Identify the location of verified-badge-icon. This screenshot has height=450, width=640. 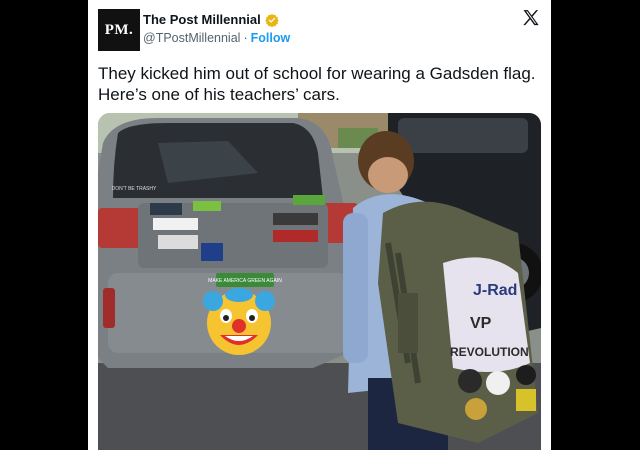
(272, 20).